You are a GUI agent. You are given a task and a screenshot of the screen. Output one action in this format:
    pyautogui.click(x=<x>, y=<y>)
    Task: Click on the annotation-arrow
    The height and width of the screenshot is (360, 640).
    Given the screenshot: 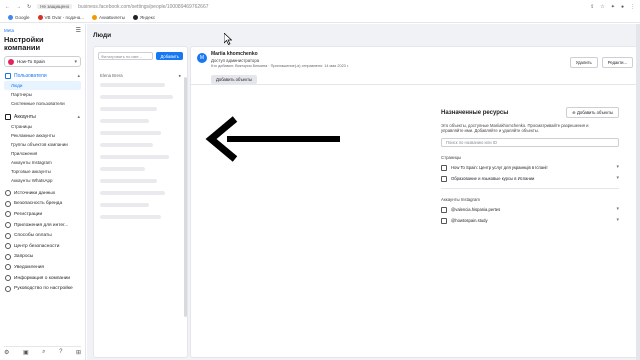 What is the action you would take?
    pyautogui.click(x=272, y=139)
    